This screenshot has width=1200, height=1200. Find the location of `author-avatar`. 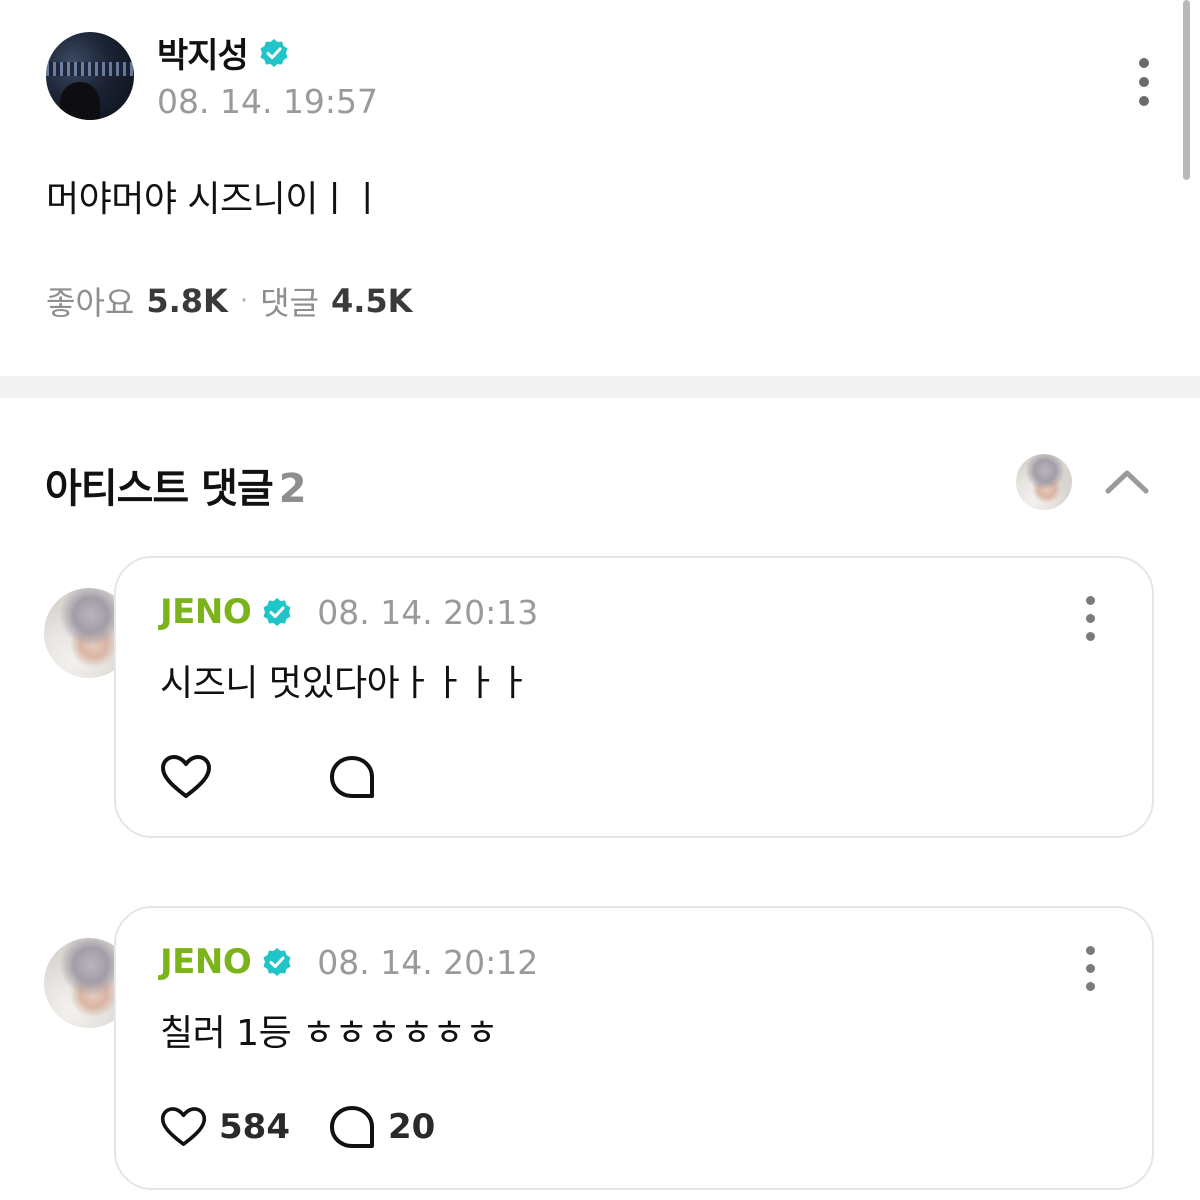

author-avatar is located at coordinates (90, 76).